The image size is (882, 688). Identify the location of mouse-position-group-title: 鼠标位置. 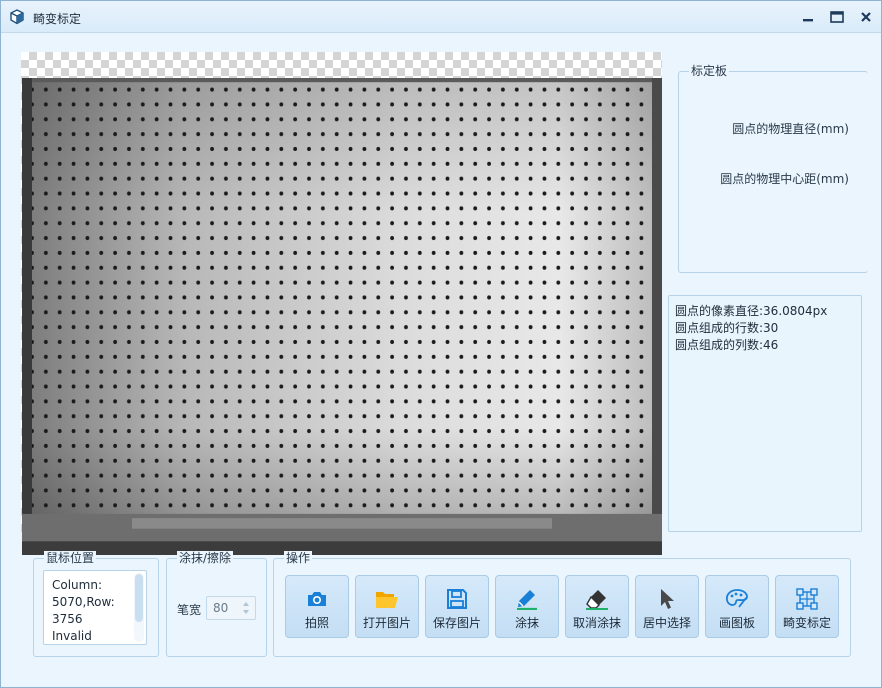
(70, 558).